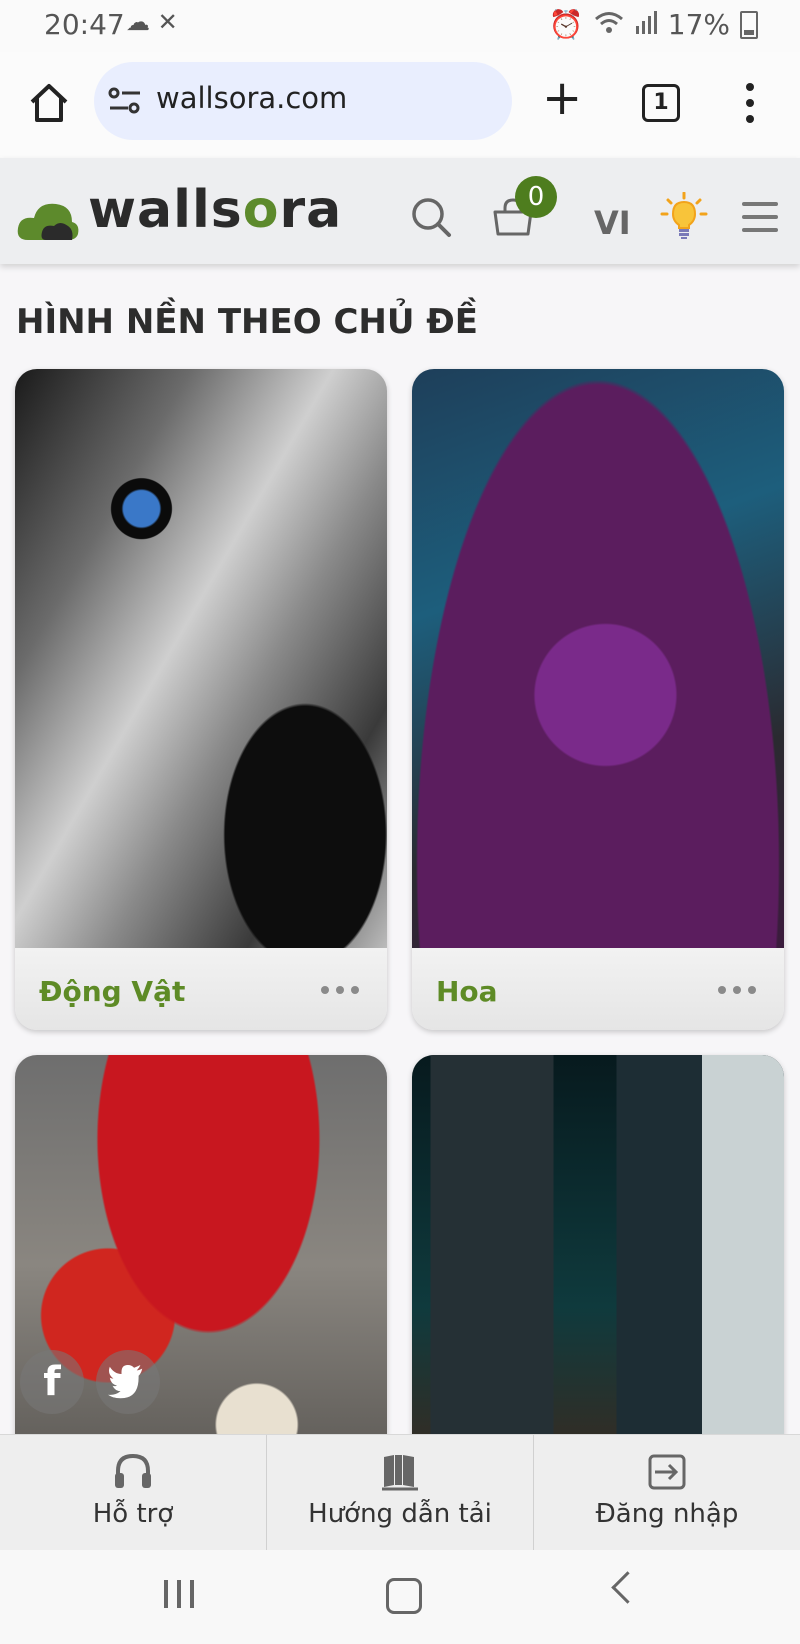 The width and height of the screenshot is (800, 1644). I want to click on section-title: HÌNH NỀN THEO CHỦ ĐỀ, so click(247, 322).